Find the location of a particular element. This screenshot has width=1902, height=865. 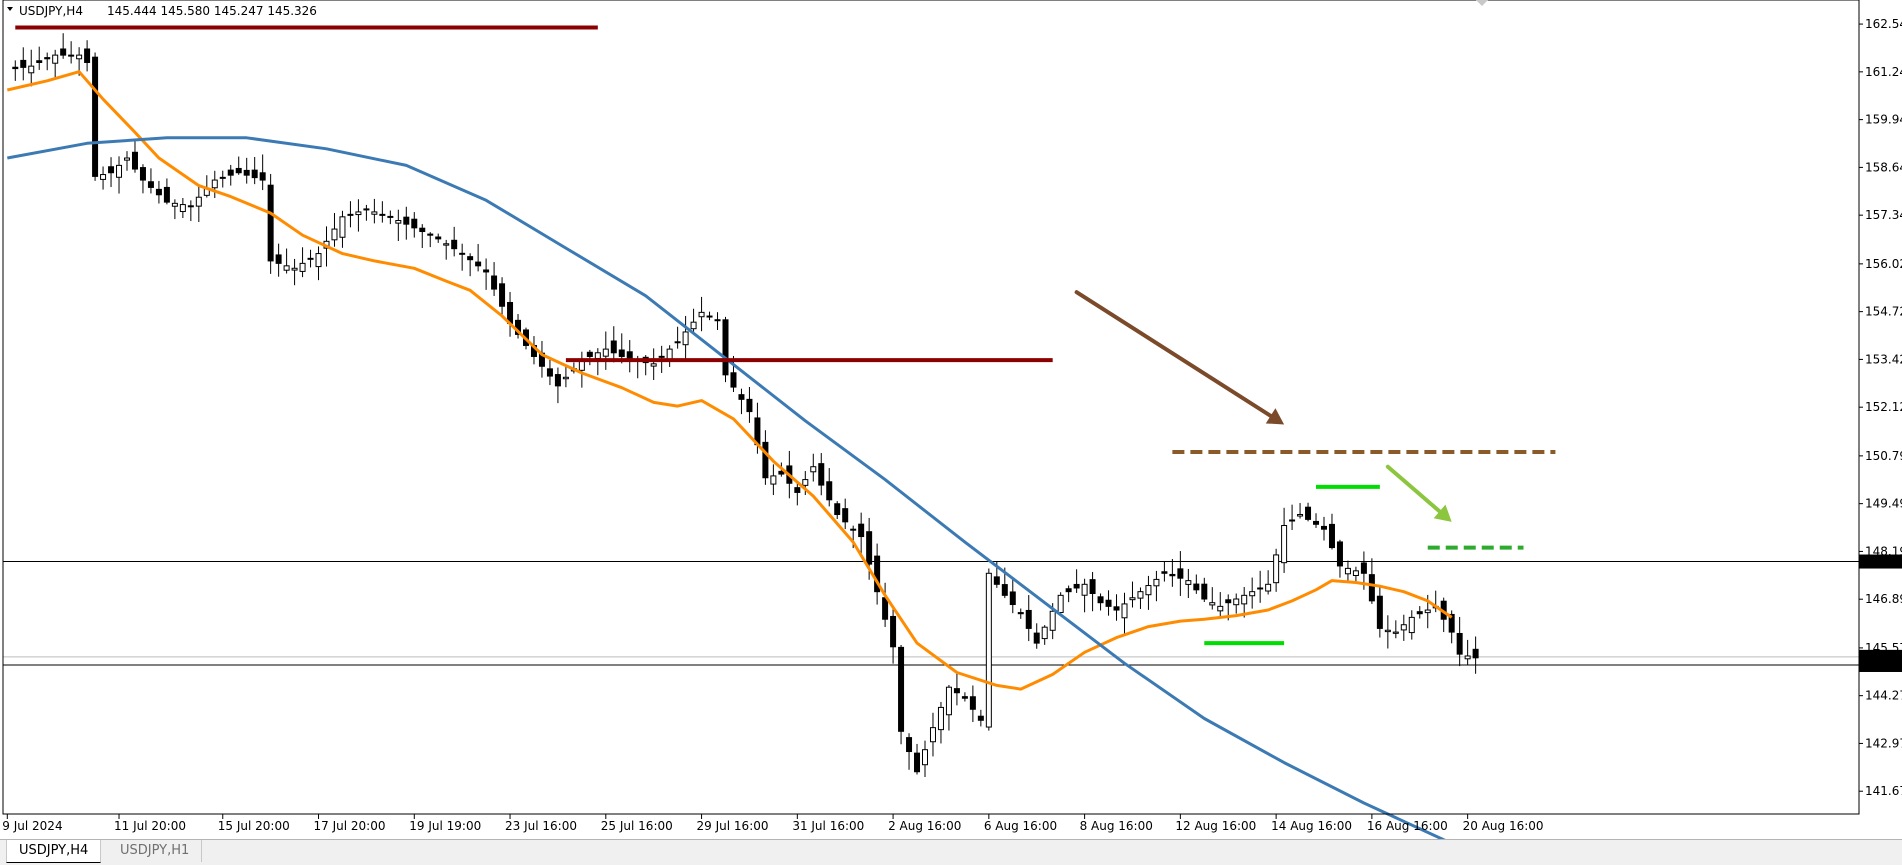

tab-usdjpy-h4: USDJPY,H4 is located at coordinates (54, 851).